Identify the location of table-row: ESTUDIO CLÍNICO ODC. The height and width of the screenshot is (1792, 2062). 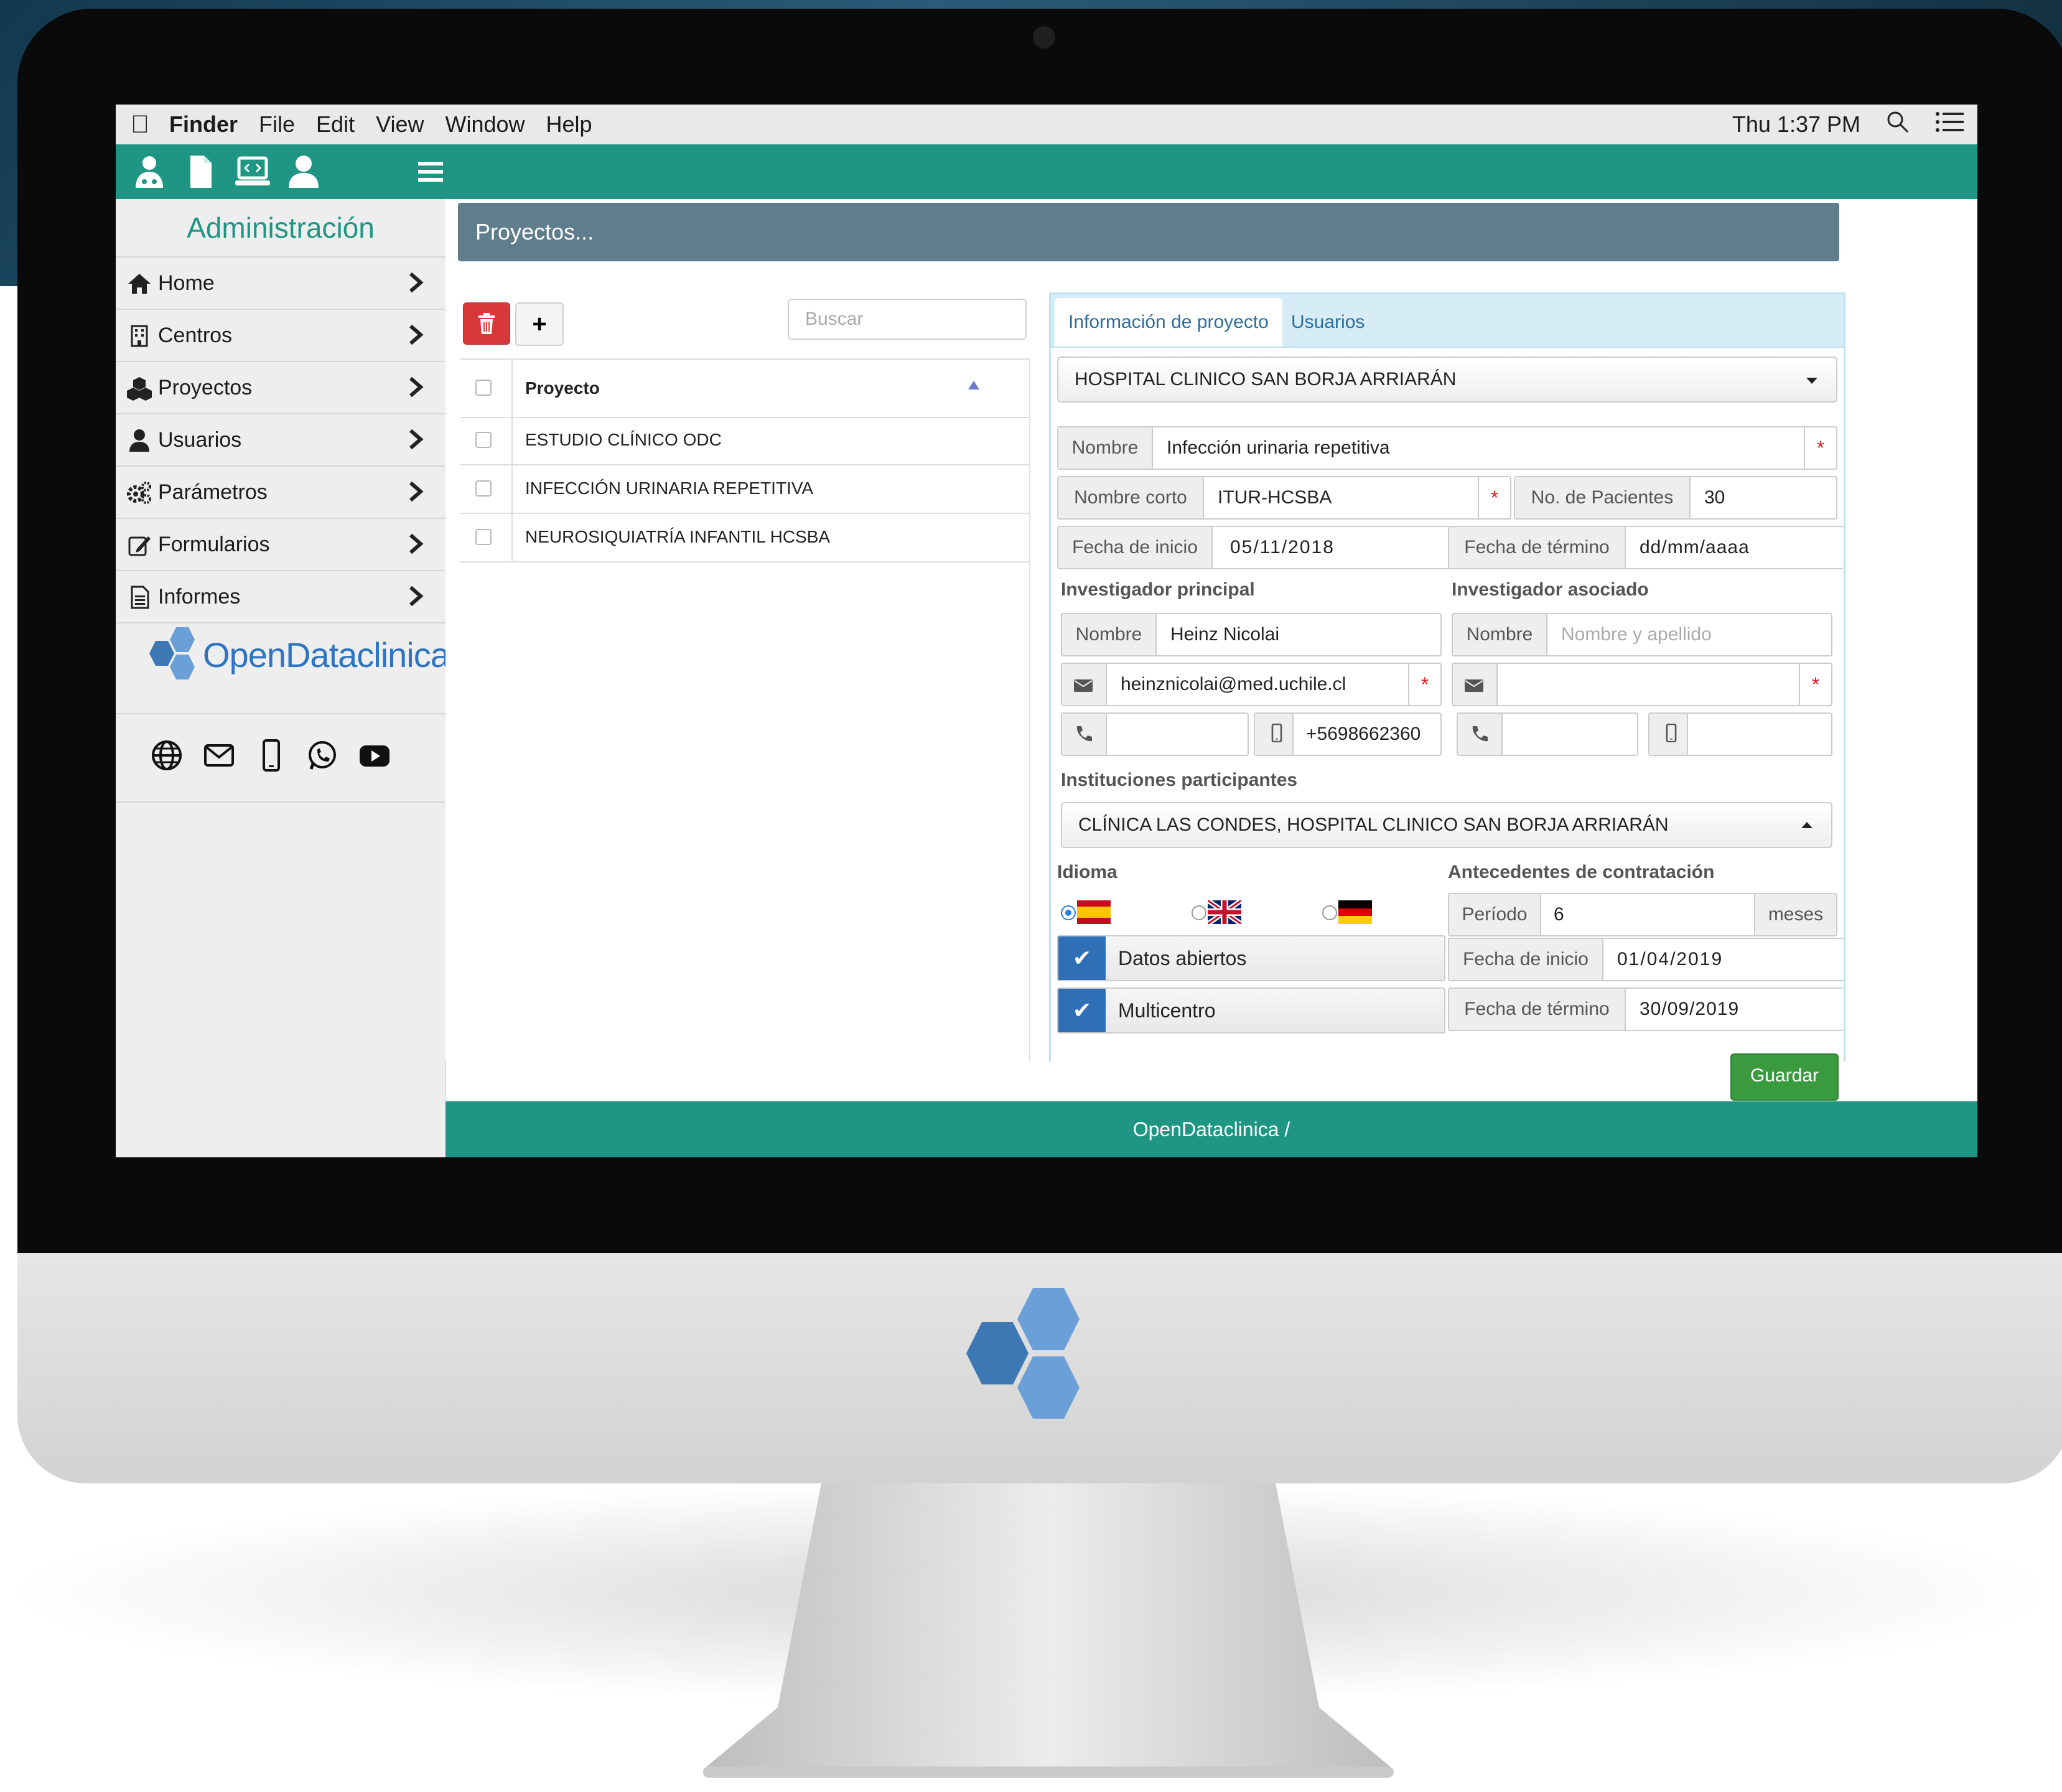
(744, 440).